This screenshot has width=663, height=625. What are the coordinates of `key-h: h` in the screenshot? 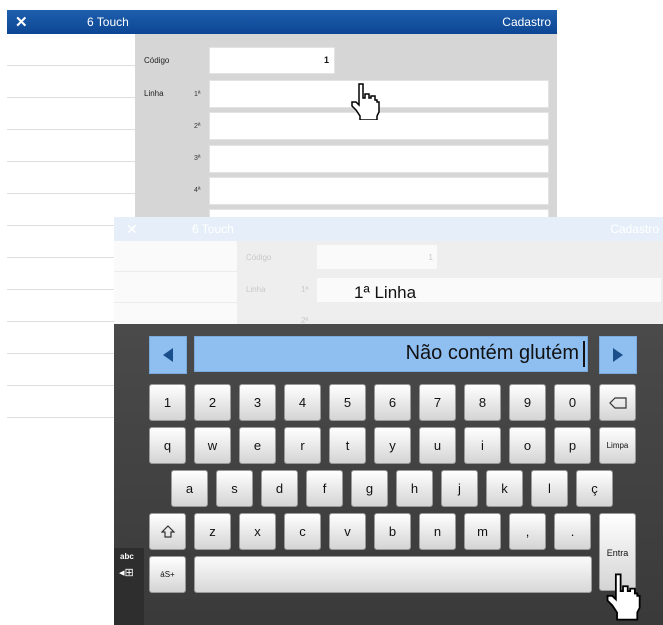 It's located at (414, 488).